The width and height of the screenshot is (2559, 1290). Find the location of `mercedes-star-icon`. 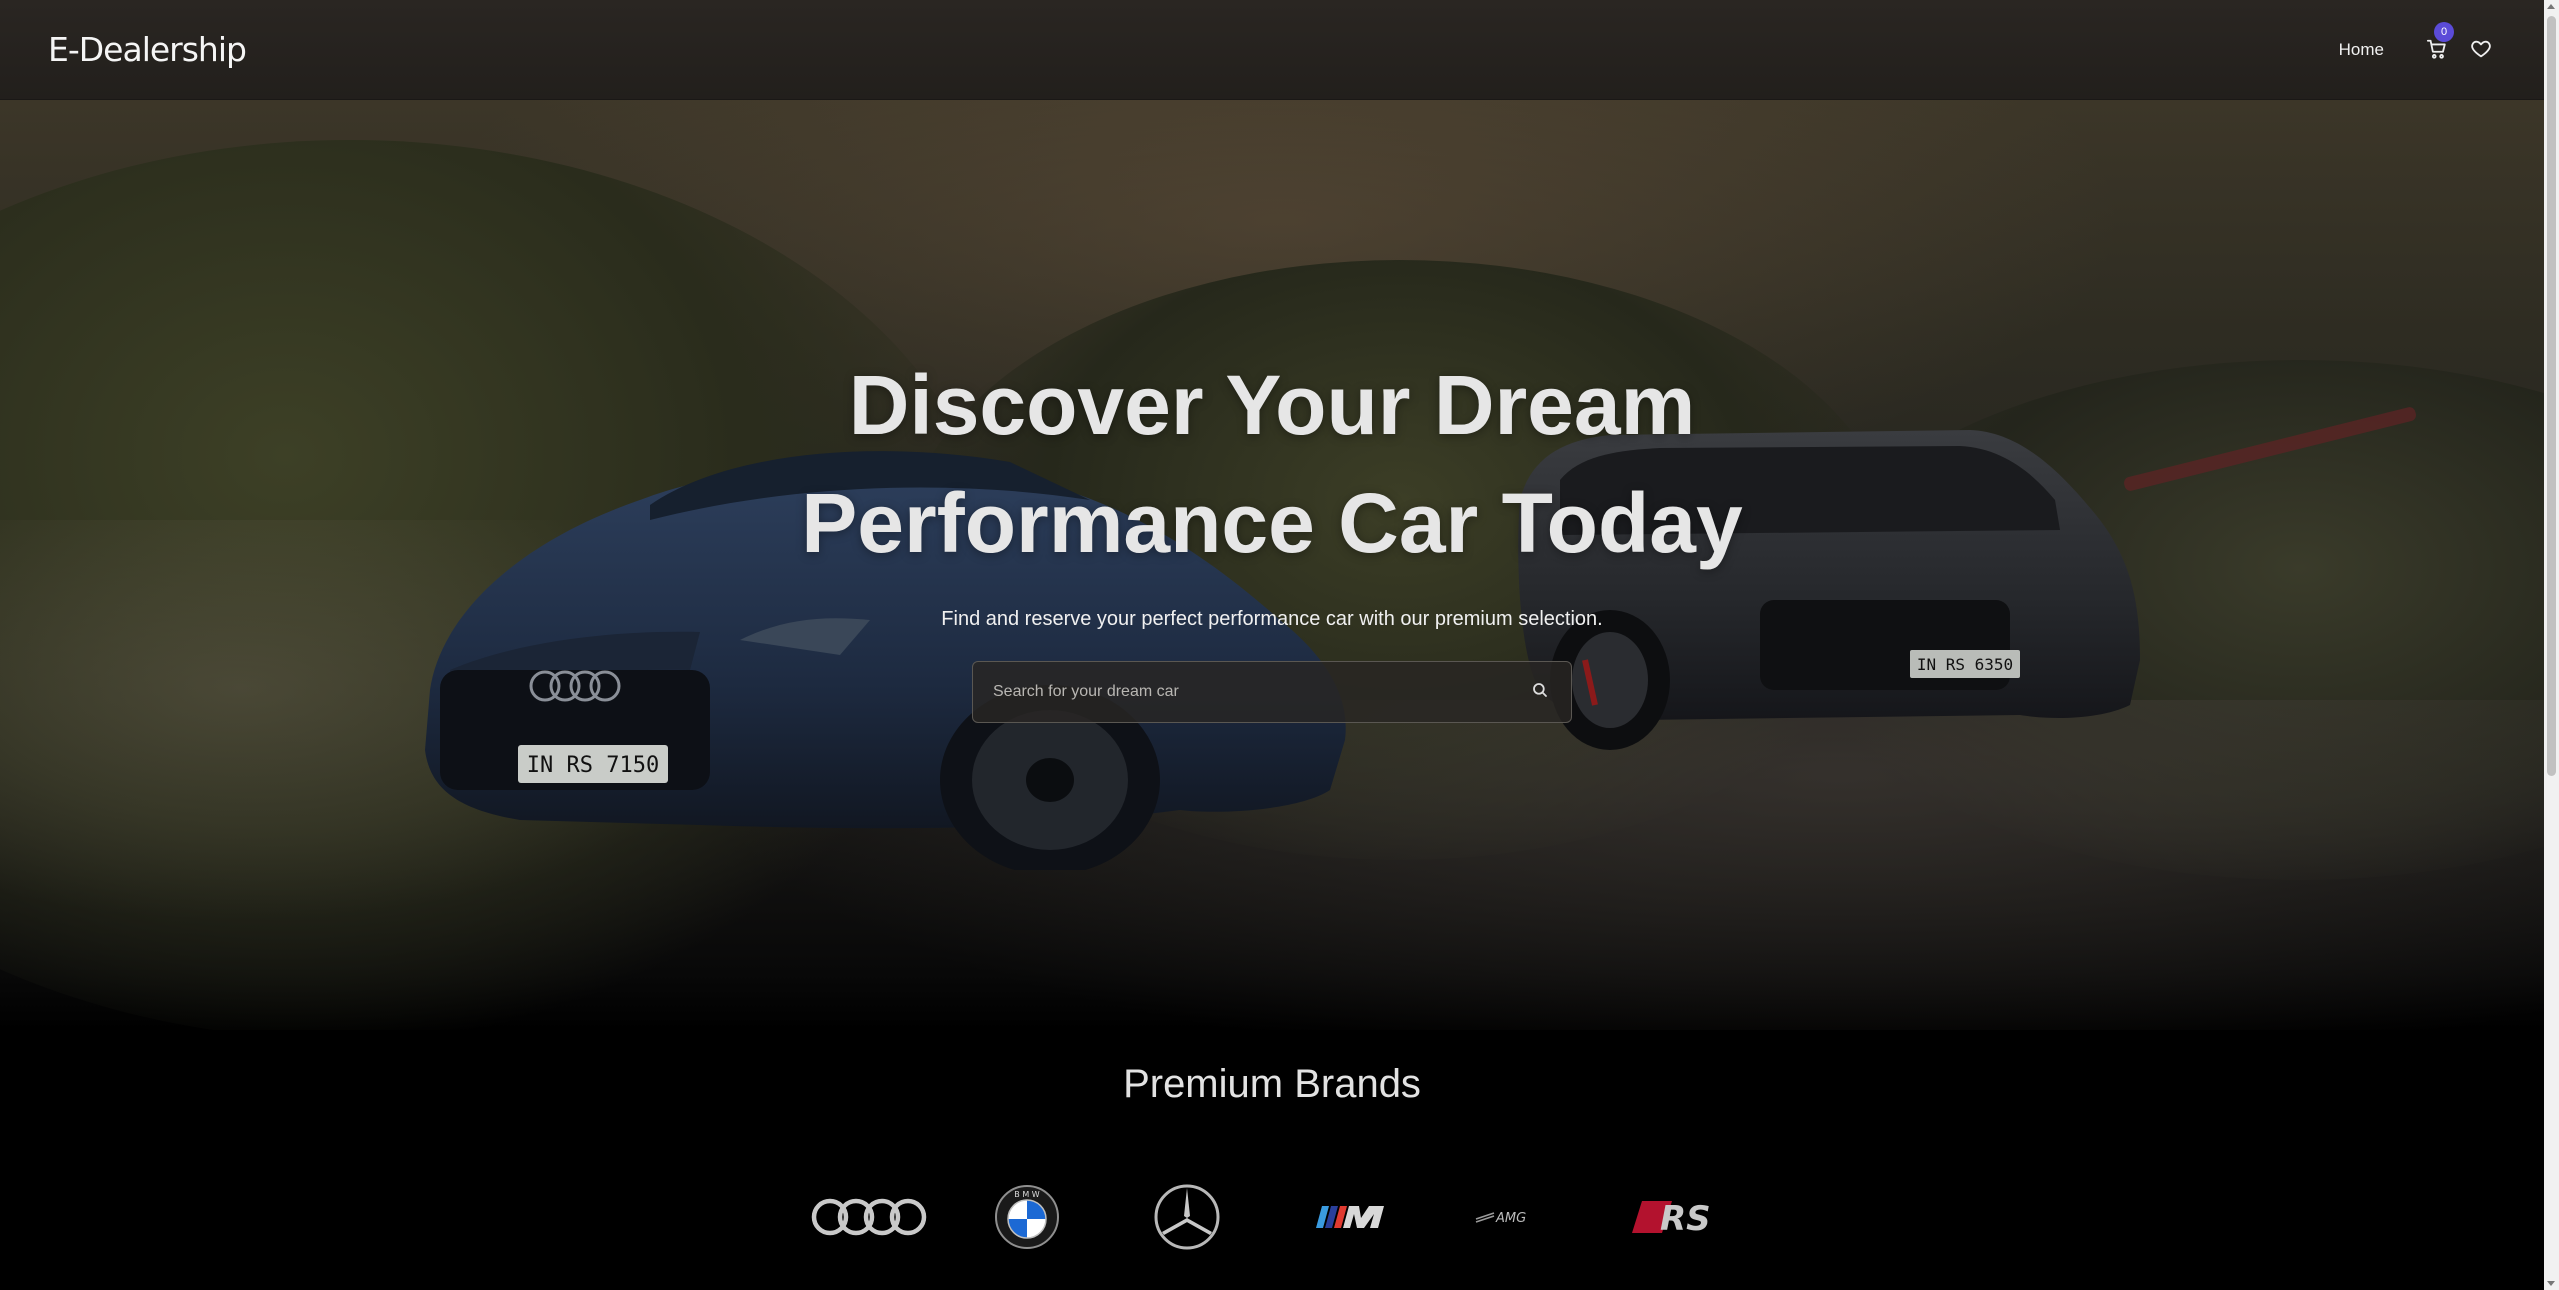

mercedes-star-icon is located at coordinates (1187, 1217).